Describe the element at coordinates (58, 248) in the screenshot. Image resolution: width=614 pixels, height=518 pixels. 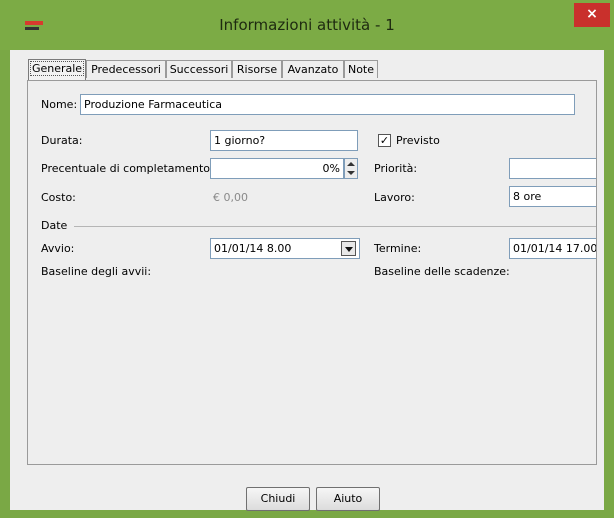
I see `start-label: Avvio:` at that location.